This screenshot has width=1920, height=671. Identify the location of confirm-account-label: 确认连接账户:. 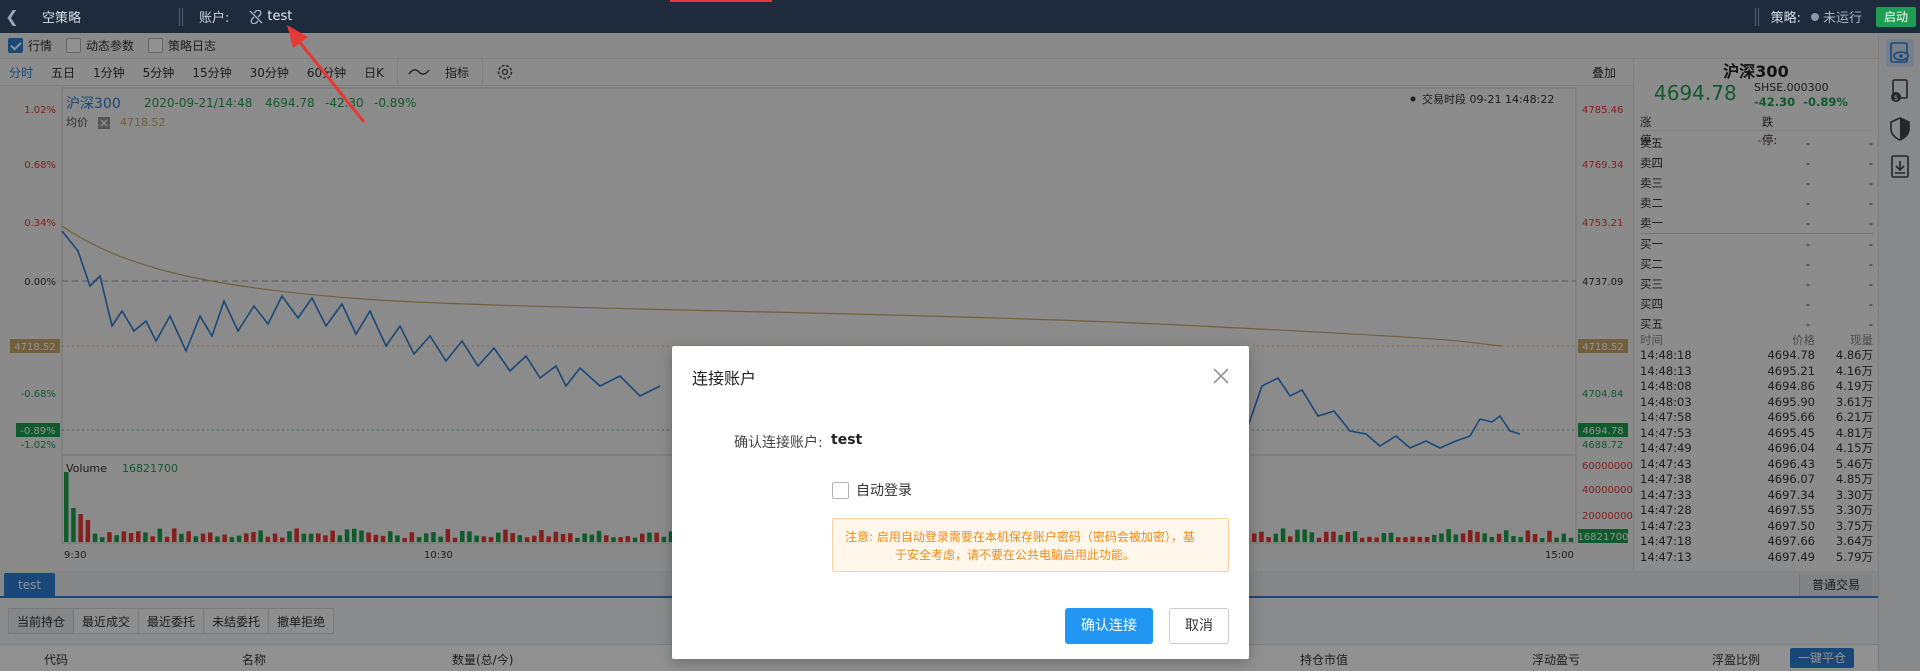
(778, 443).